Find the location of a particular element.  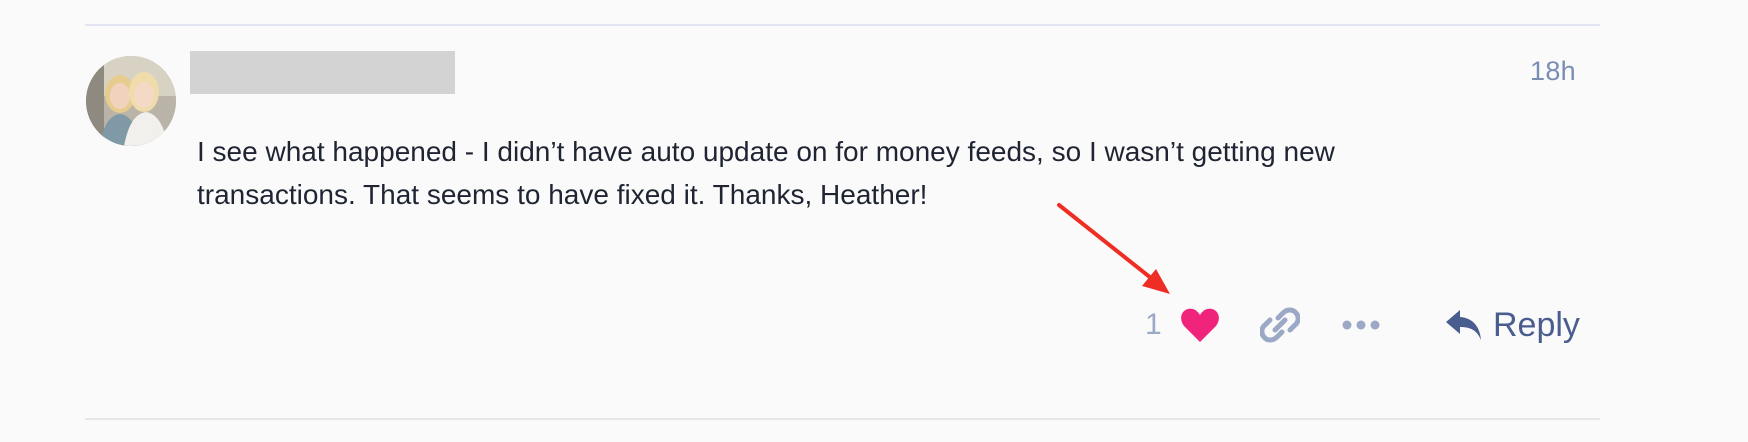

reply-label: Reply is located at coordinates (1536, 324).